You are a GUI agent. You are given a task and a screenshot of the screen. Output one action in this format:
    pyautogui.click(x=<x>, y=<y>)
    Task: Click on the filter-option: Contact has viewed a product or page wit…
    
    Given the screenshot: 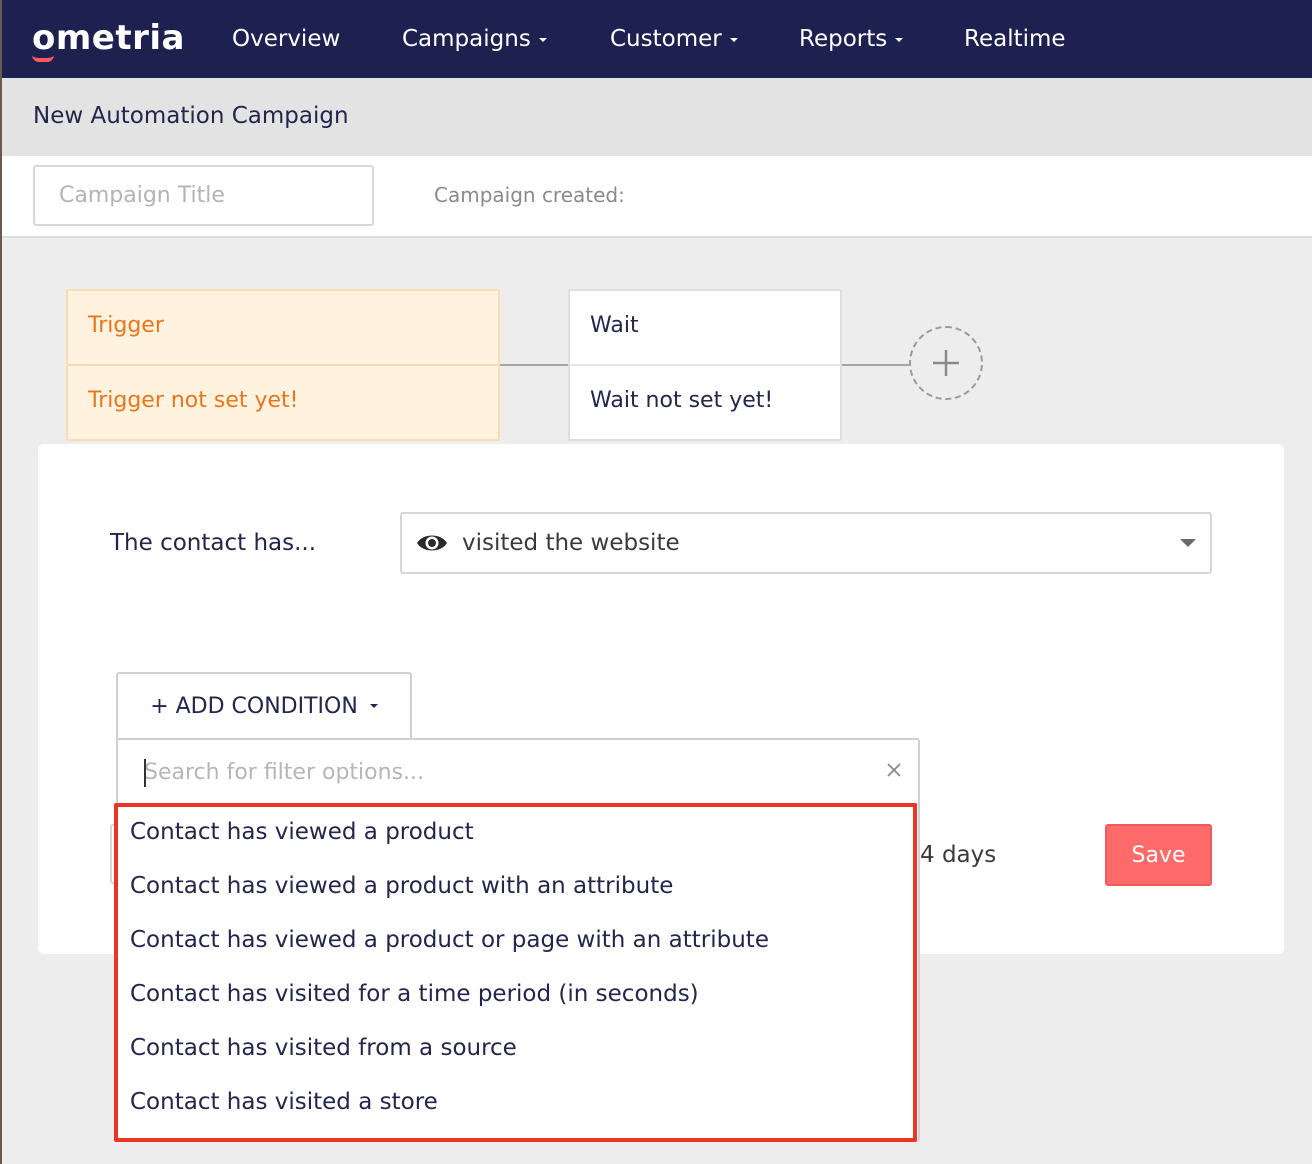 What is the action you would take?
    pyautogui.click(x=449, y=940)
    